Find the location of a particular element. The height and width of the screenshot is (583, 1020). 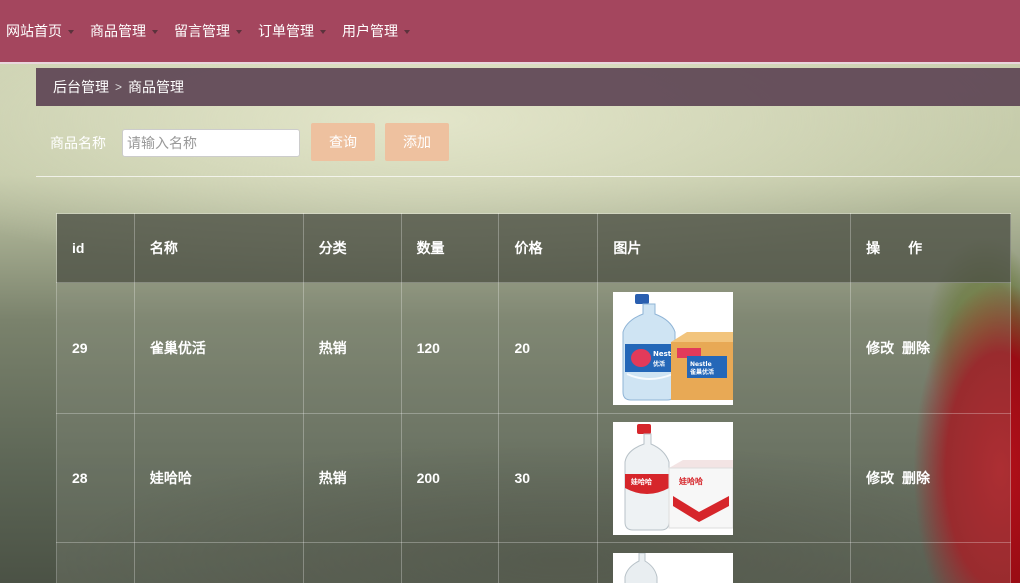

search-bar: 商品名称 查询 添加 is located at coordinates (528, 141).